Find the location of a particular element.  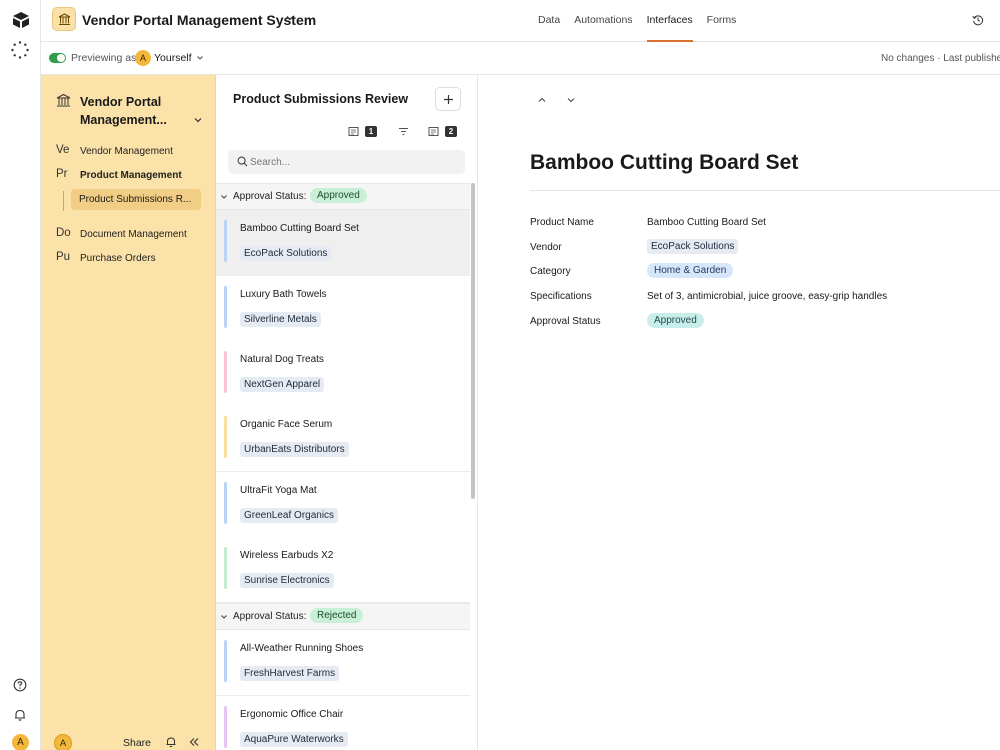

list-icon is located at coordinates (353, 131).